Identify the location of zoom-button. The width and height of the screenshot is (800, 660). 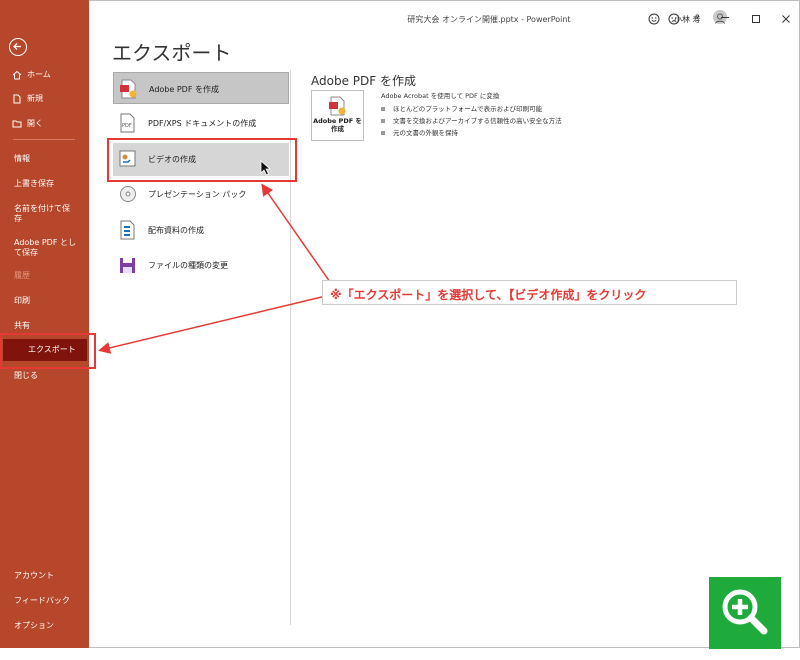
(745, 613).